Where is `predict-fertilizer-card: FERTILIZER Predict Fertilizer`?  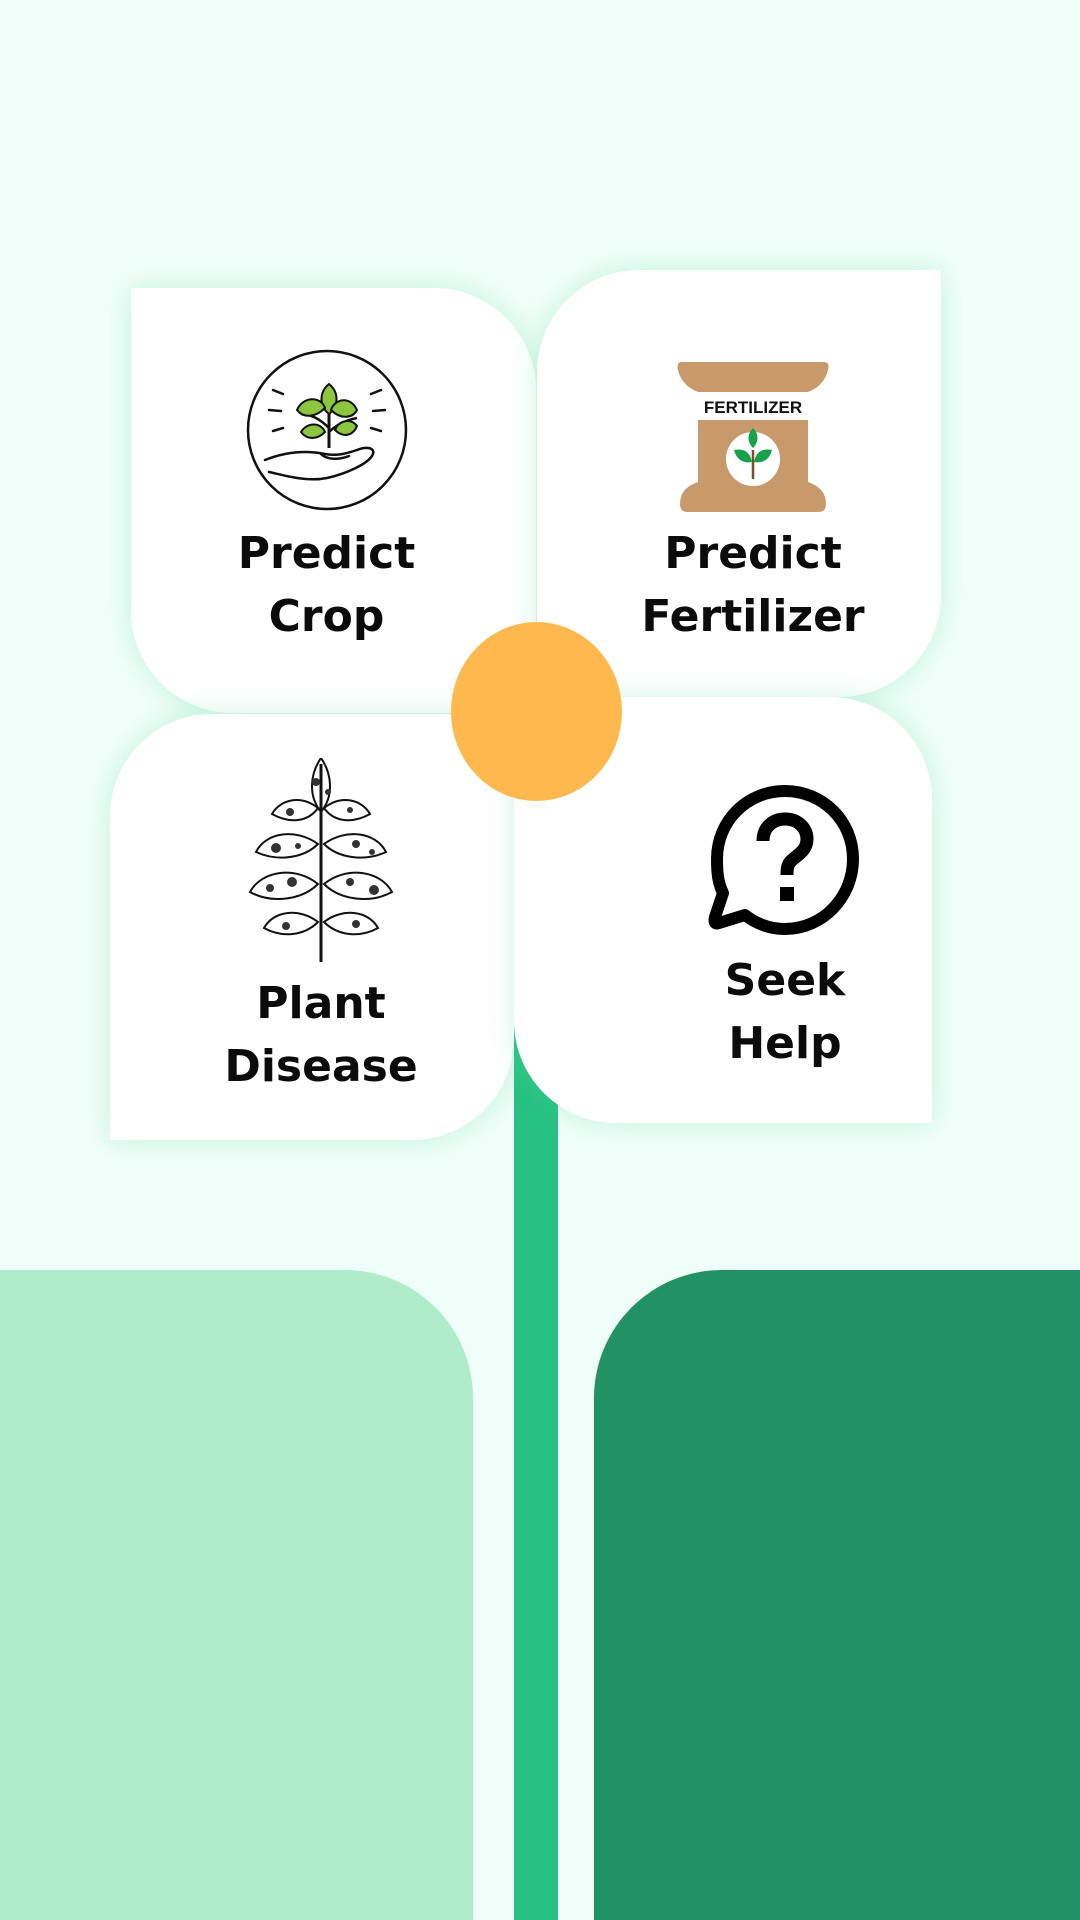 predict-fertilizer-card: FERTILIZER Predict Fertilizer is located at coordinates (739, 483).